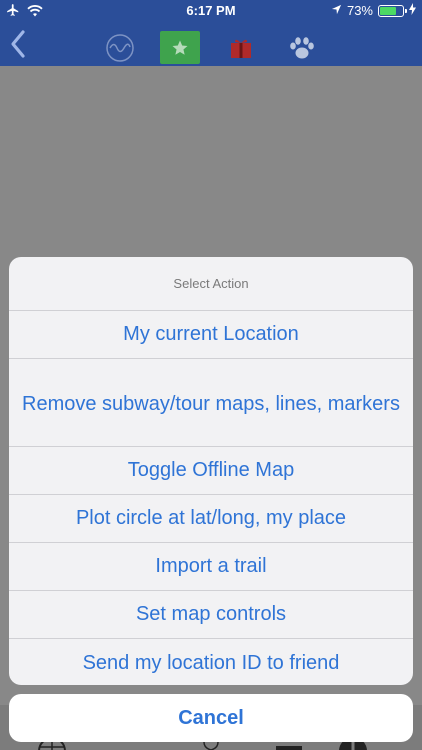 The image size is (422, 750). What do you see at coordinates (359, 10) in the screenshot?
I see `battery-percent: 73%` at bounding box center [359, 10].